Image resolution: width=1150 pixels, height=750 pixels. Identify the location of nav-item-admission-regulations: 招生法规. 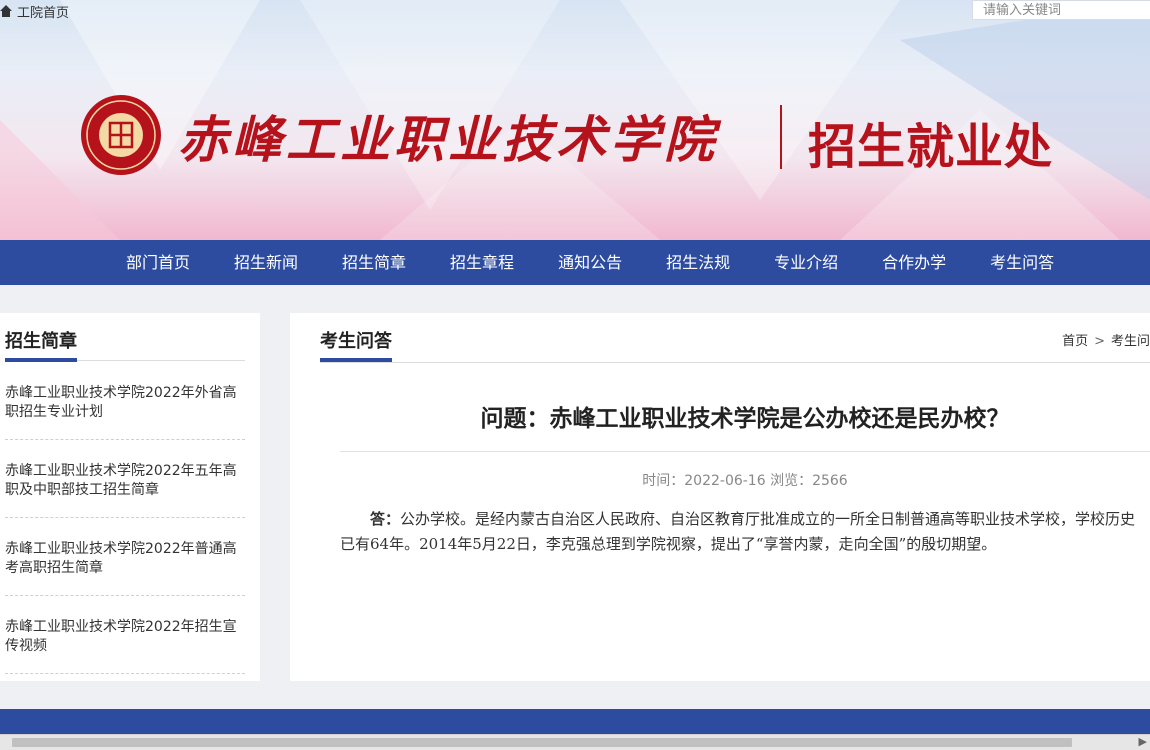
(698, 262).